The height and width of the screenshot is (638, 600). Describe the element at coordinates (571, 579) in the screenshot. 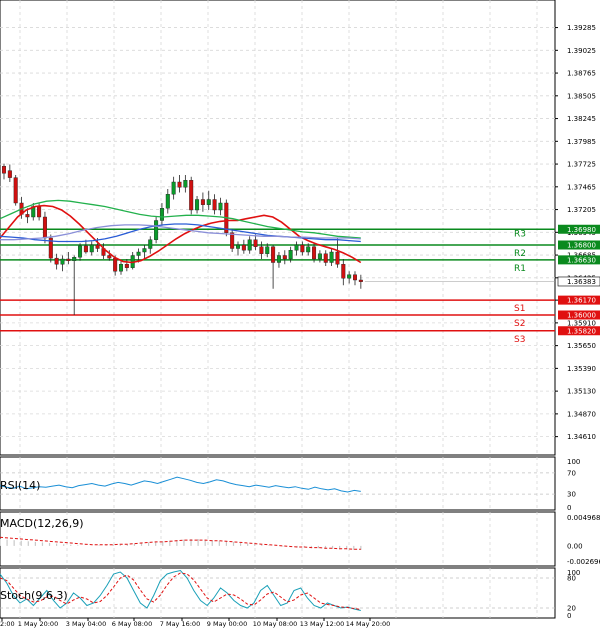

I see `stoch-tick-label: 80` at that location.